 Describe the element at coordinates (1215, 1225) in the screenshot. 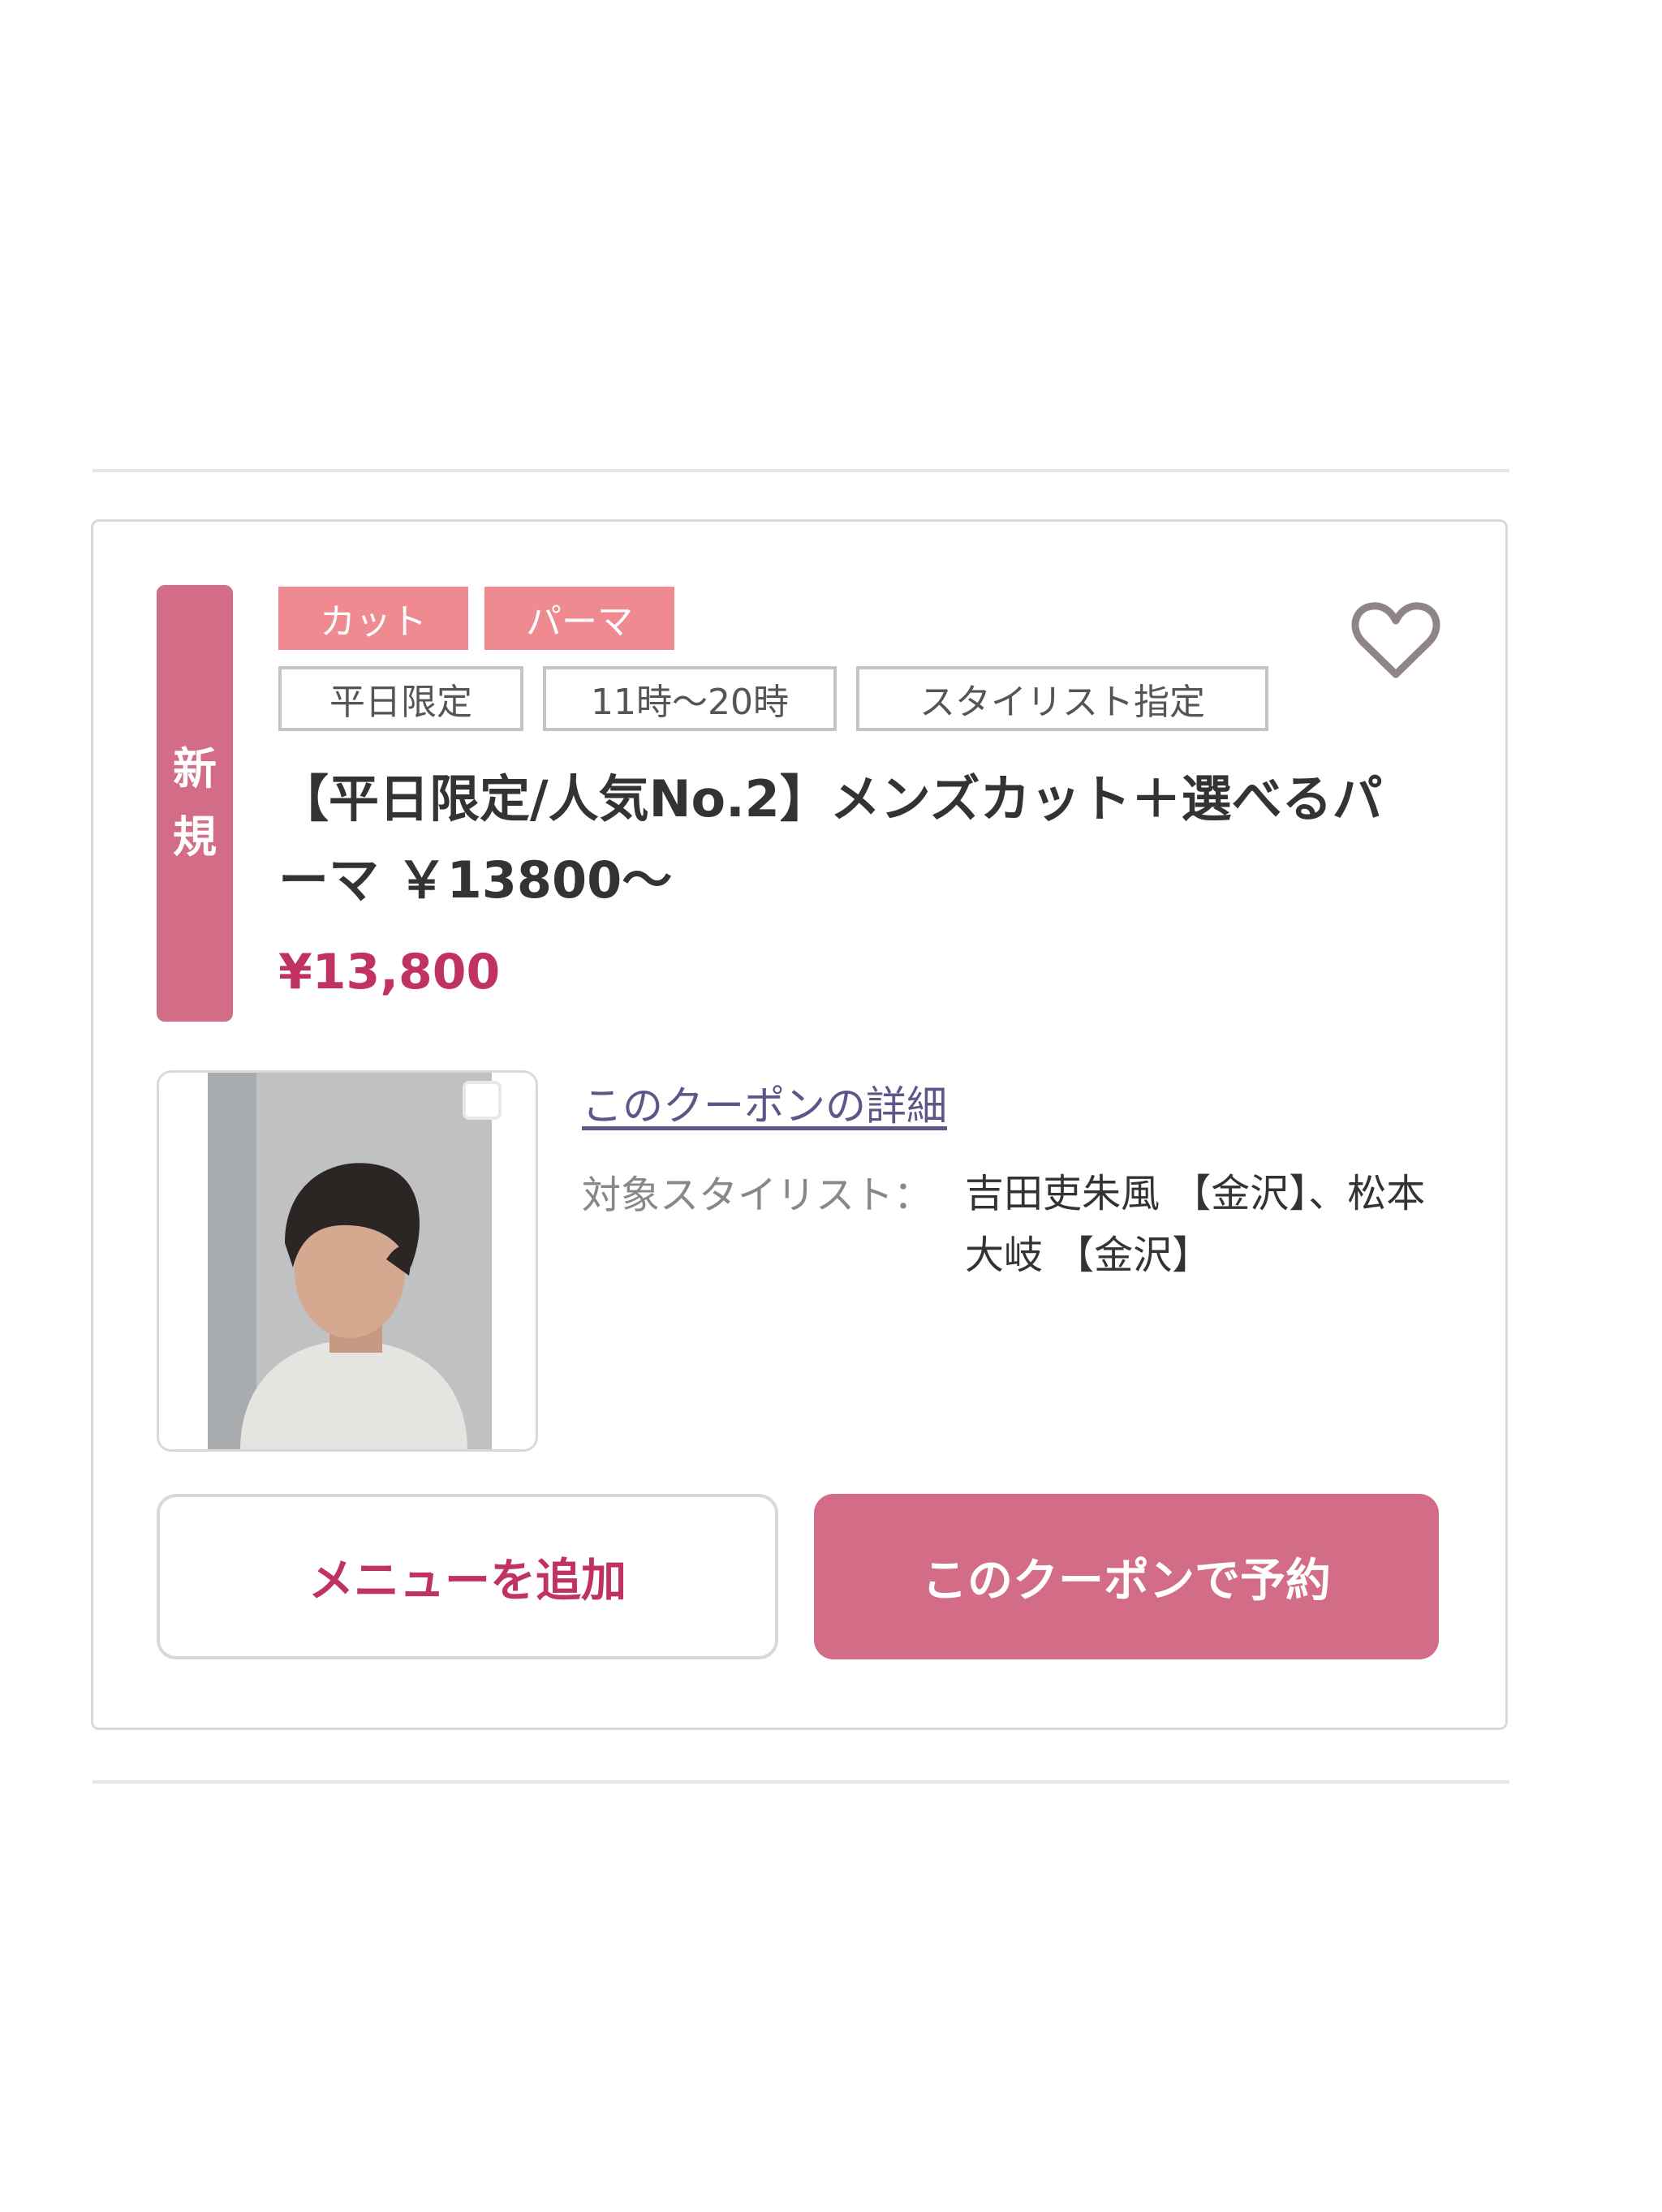

I see `target-stylist-names: 吉田吏朱風 【金沢】、松本 大岐 【金沢】` at that location.